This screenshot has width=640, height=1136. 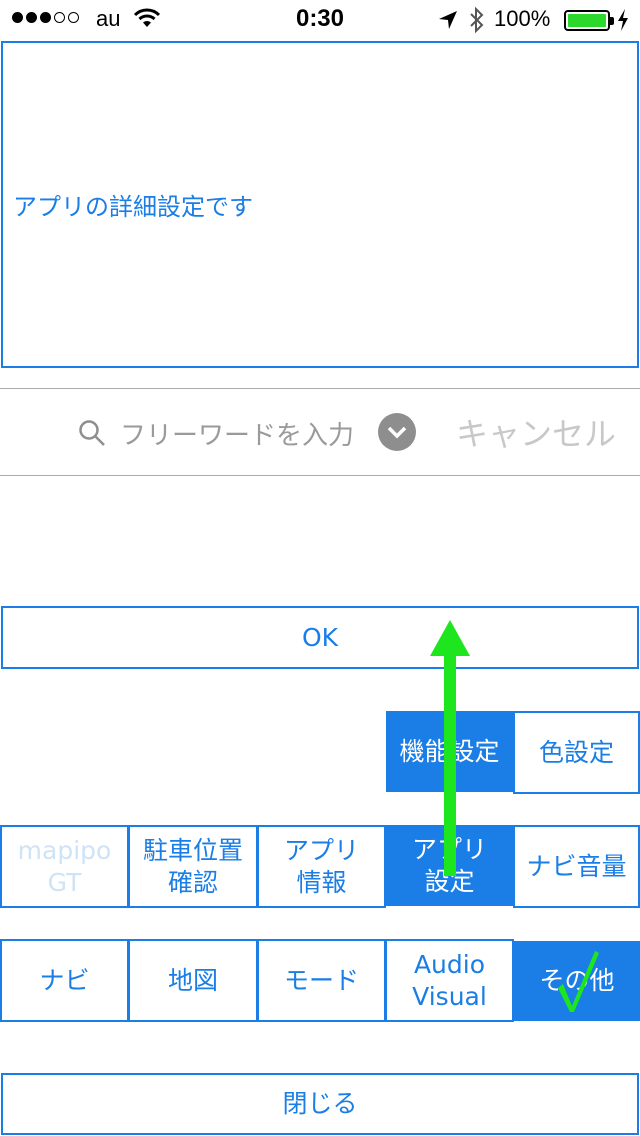 What do you see at coordinates (321, 850) in the screenshot?
I see `app-info-label-line1: アプリ` at bounding box center [321, 850].